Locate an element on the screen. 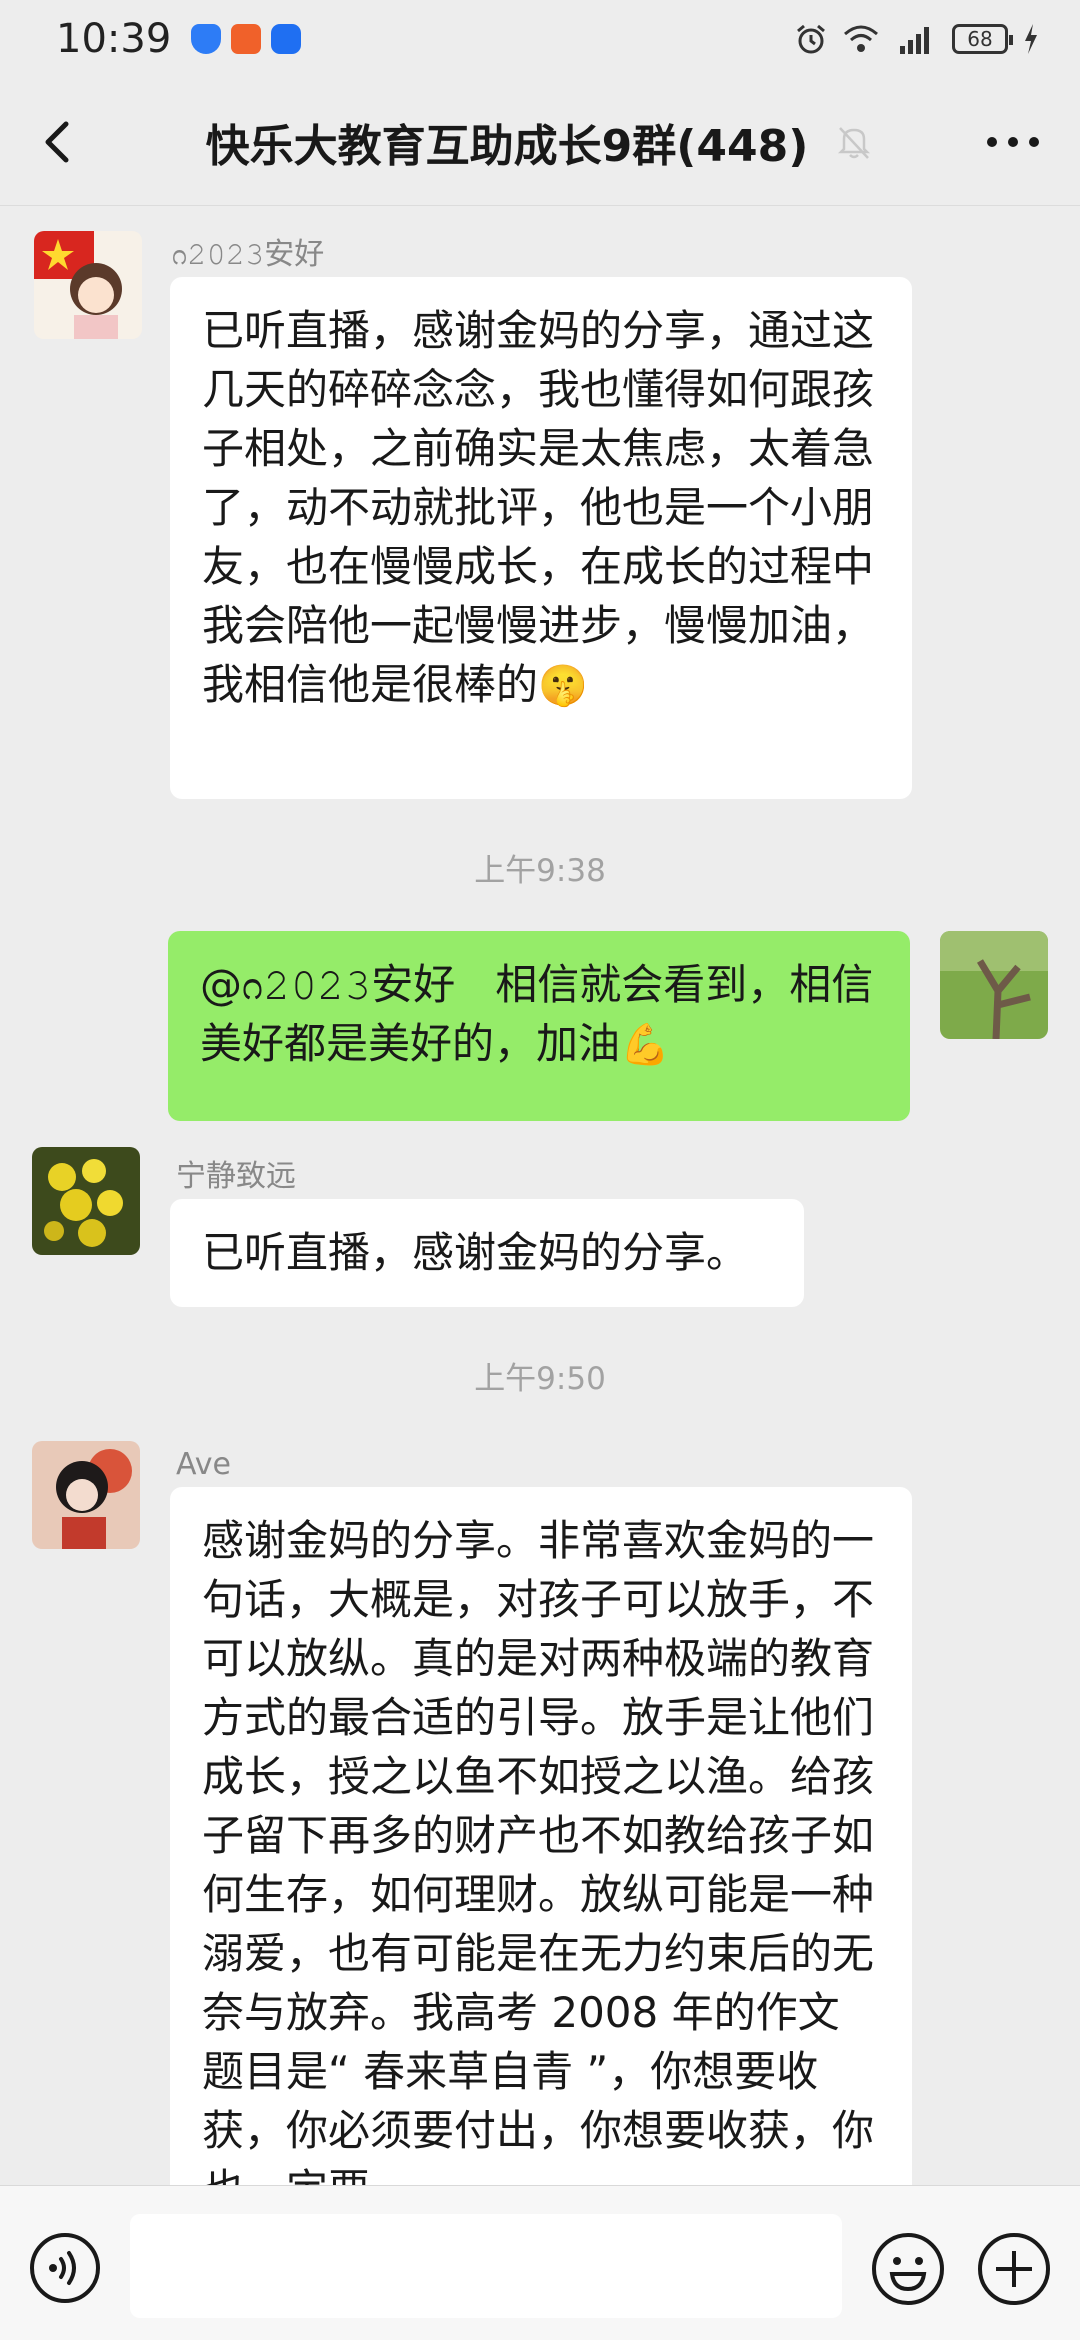 The image size is (1080, 2340). wifi-icon is located at coordinates (861, 38).